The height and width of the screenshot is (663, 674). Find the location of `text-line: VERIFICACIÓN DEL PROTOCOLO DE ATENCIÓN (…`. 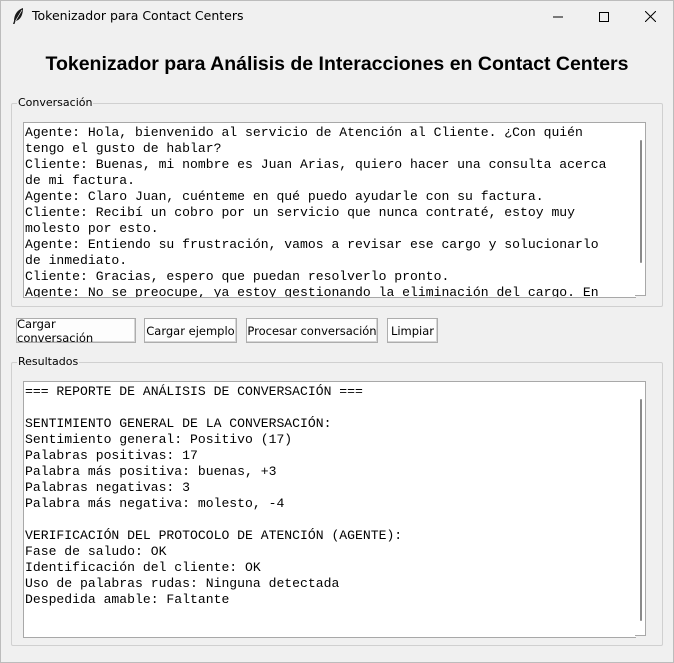

text-line: VERIFICACIÓN DEL PROTOCOLO DE ATENCIÓN (… is located at coordinates (214, 535).